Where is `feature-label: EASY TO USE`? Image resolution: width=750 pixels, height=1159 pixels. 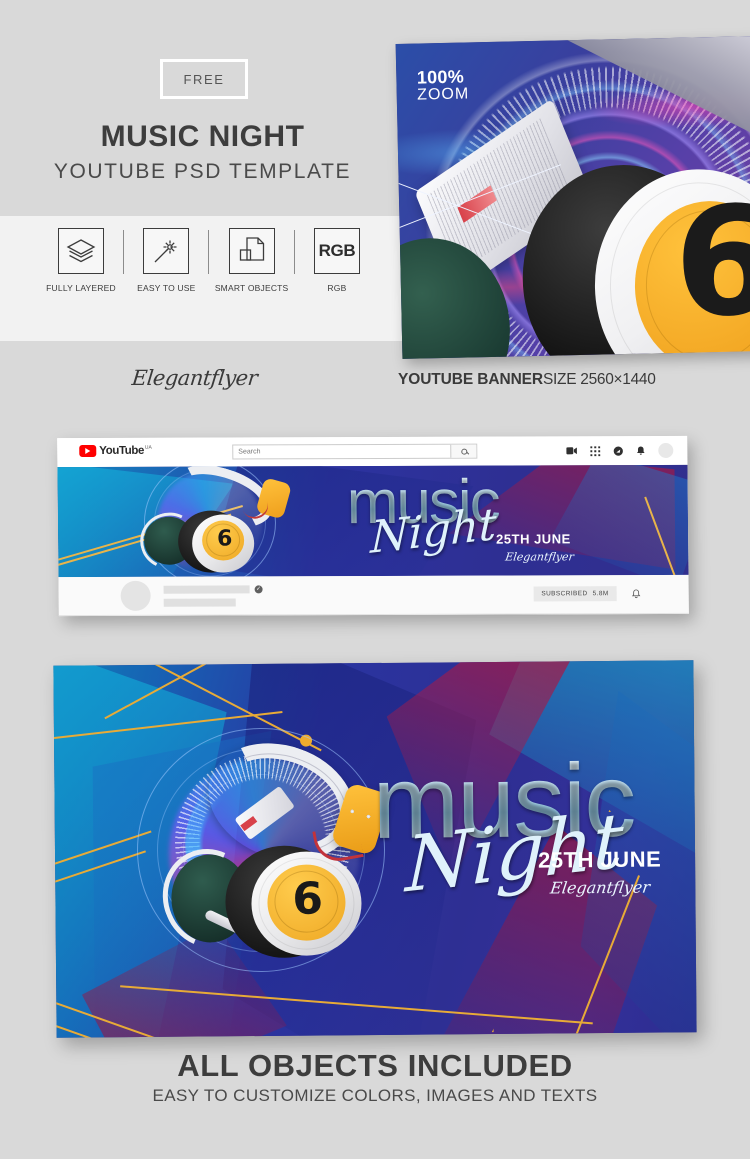 feature-label: EASY TO USE is located at coordinates (166, 288).